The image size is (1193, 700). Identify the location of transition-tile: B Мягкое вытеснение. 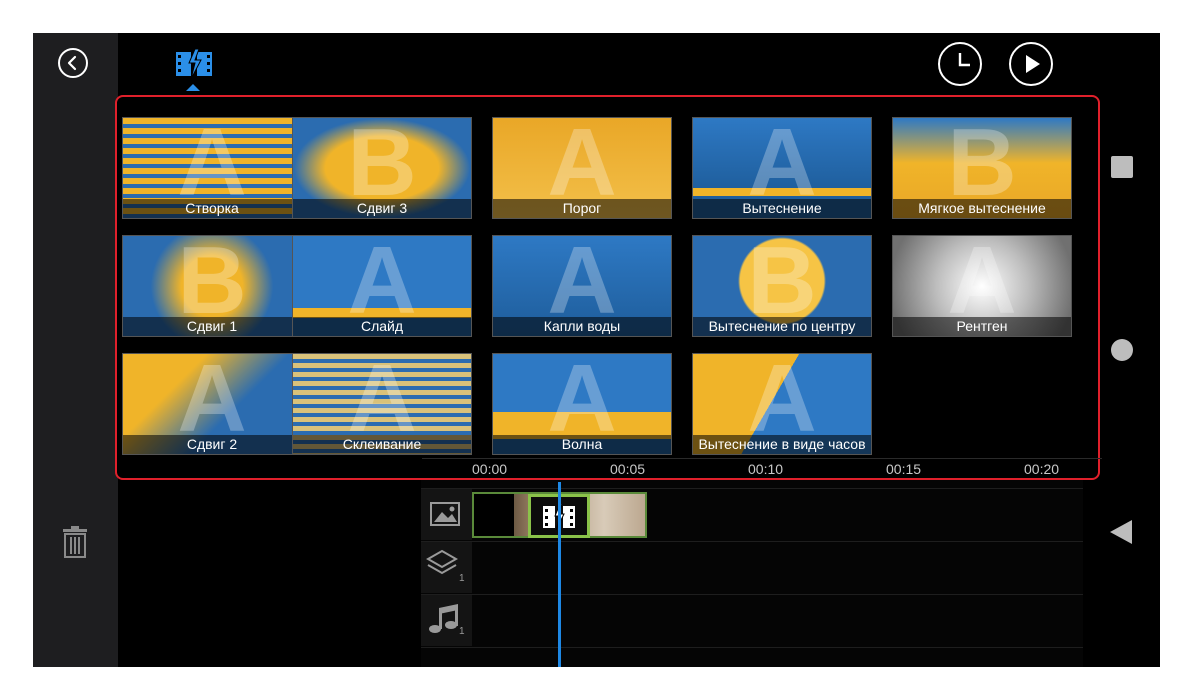
(982, 168).